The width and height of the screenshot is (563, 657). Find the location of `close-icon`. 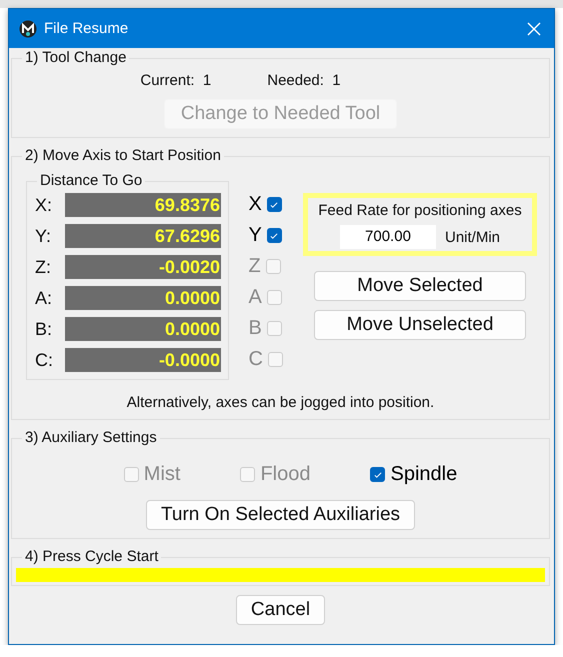

close-icon is located at coordinates (534, 29).